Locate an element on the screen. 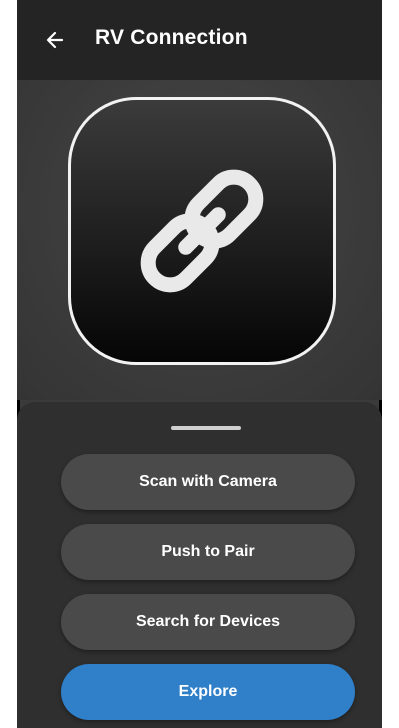 The width and height of the screenshot is (399, 728). app-header: RV Connection is located at coordinates (199, 40).